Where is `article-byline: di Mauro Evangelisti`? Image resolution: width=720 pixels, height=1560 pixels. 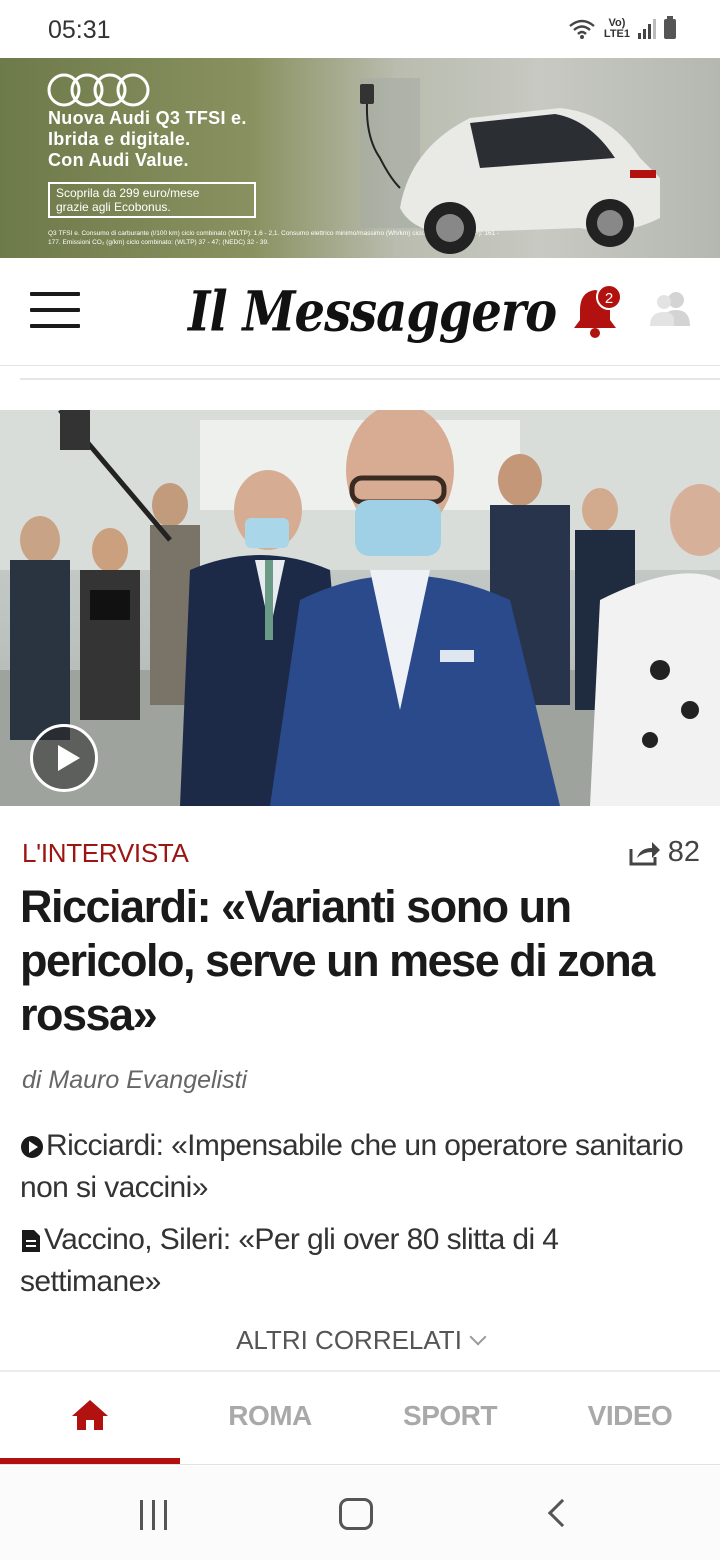 article-byline: di Mauro Evangelisti is located at coordinates (135, 1080).